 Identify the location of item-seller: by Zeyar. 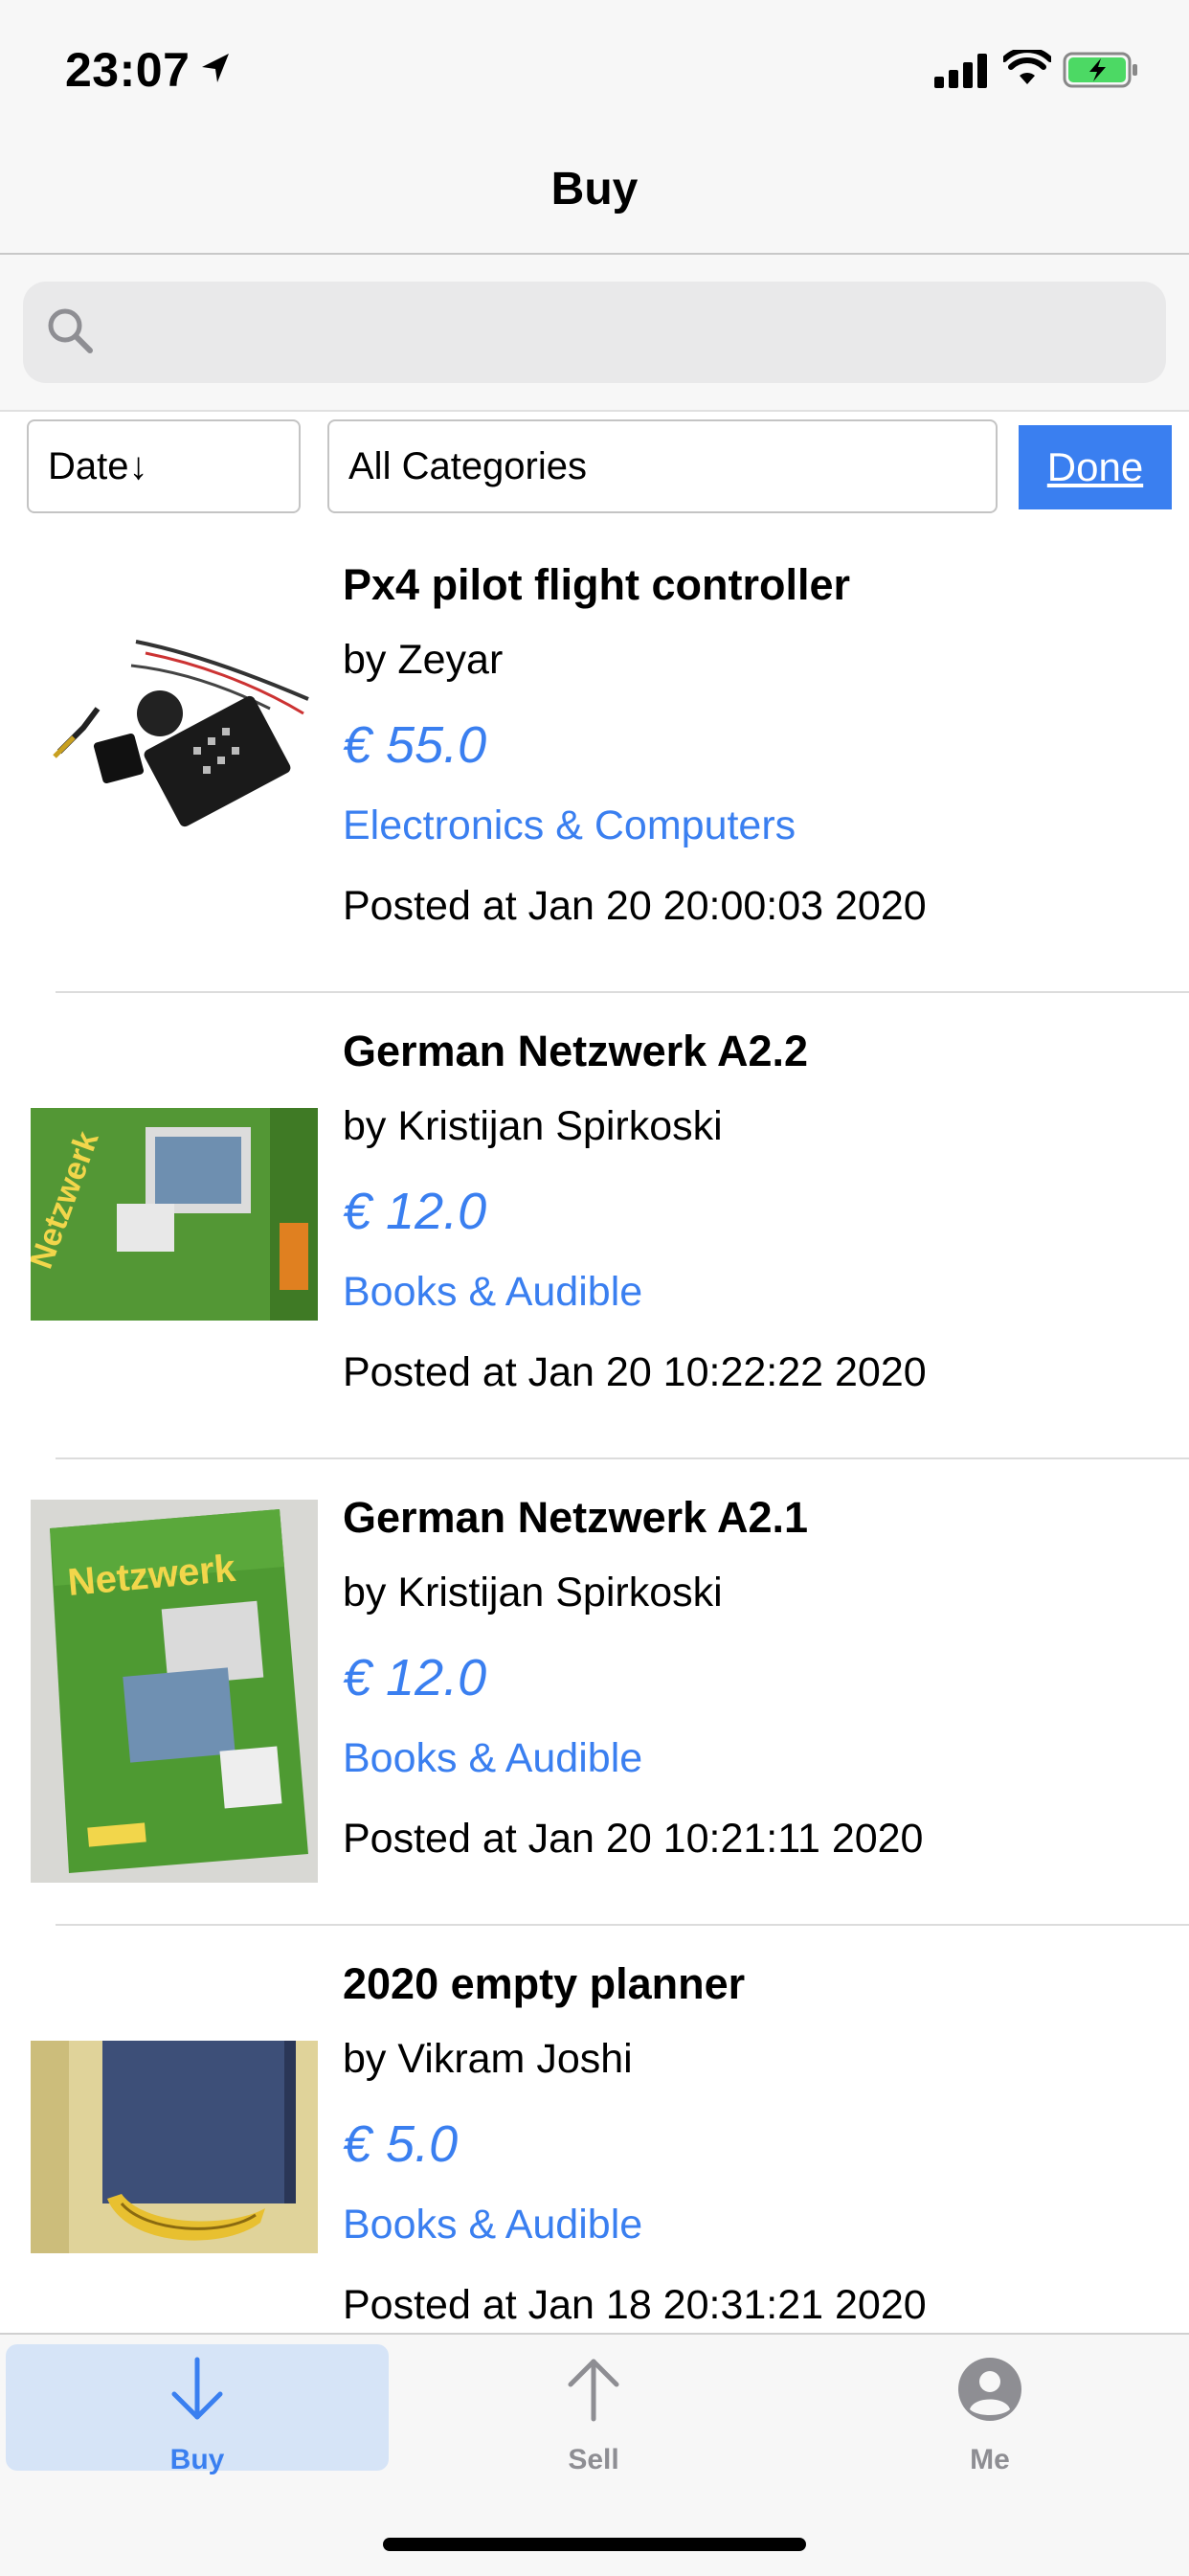
(423, 660).